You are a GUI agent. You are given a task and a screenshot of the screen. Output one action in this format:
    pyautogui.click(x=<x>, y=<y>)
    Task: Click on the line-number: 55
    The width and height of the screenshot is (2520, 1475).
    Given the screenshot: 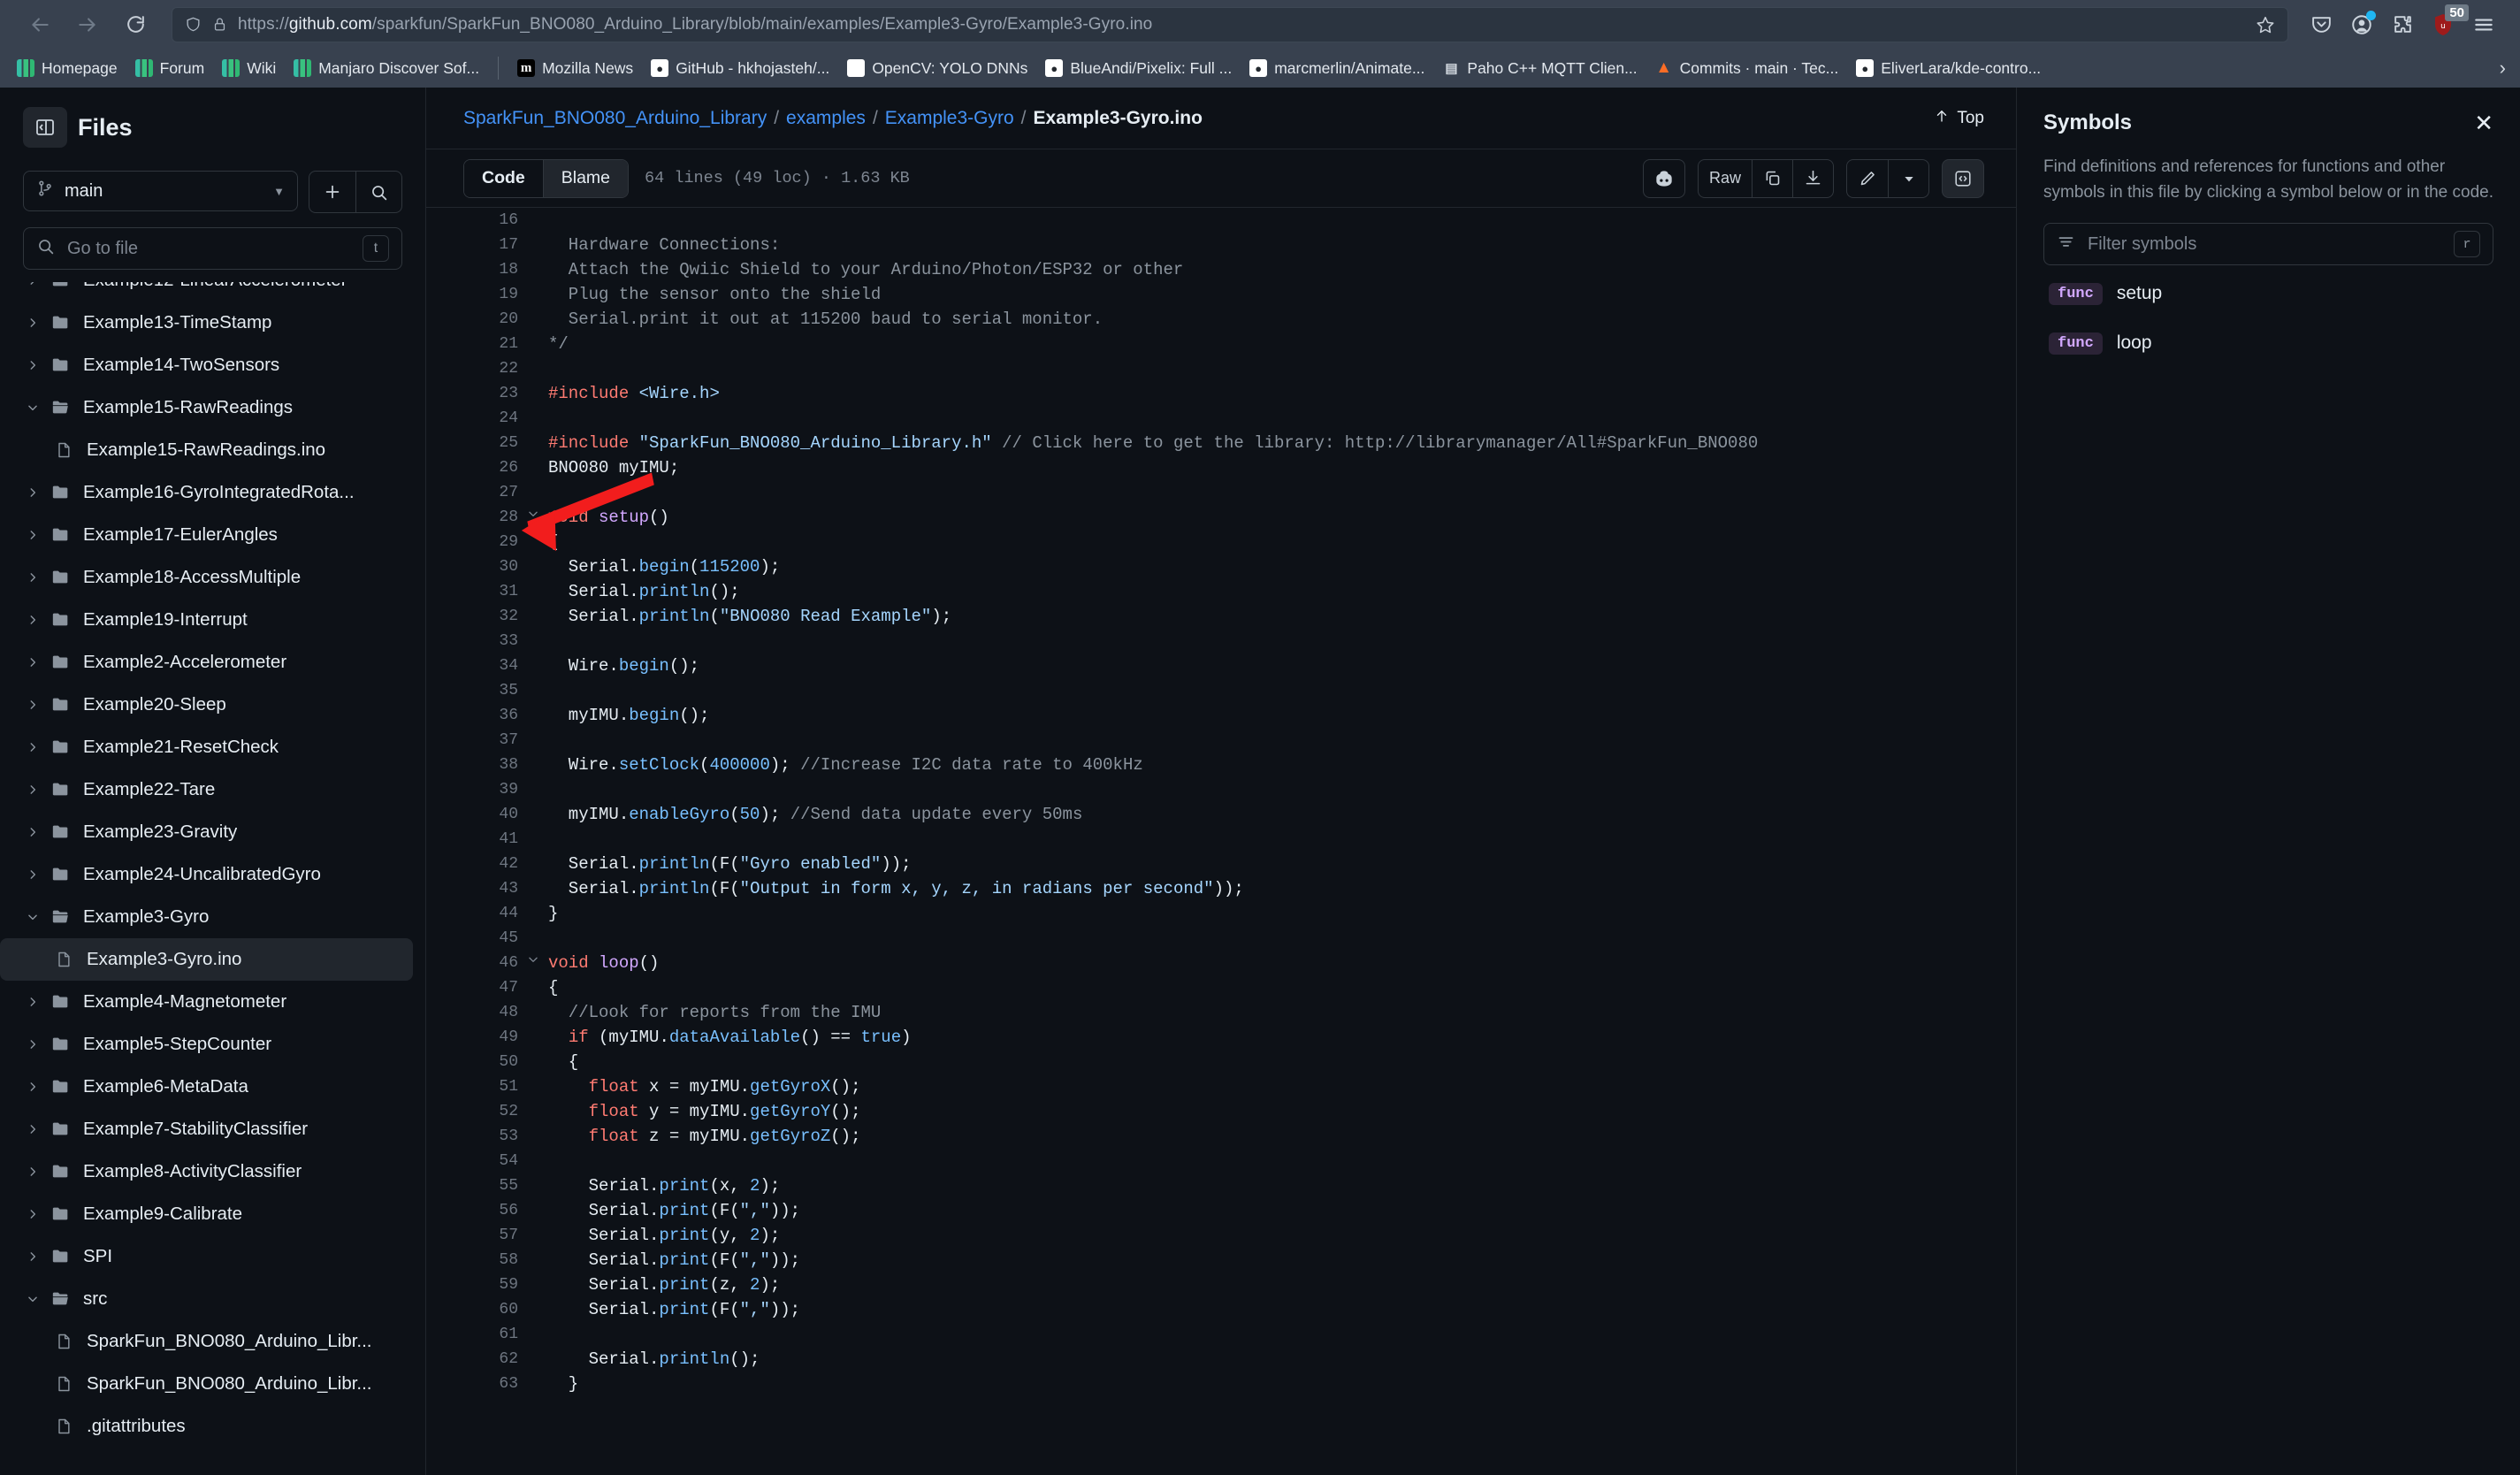 What is the action you would take?
    pyautogui.click(x=472, y=1185)
    